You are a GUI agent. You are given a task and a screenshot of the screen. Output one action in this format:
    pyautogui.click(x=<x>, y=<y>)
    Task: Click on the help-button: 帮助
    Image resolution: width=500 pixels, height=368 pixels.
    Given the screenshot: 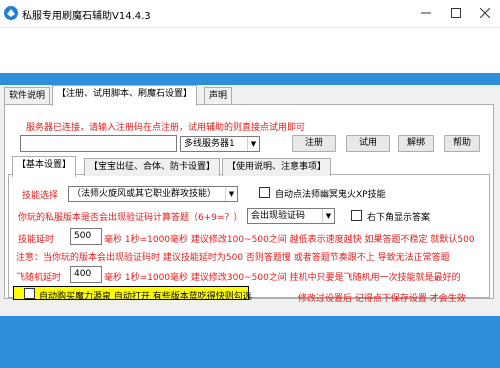 What is the action you would take?
    pyautogui.click(x=462, y=143)
    